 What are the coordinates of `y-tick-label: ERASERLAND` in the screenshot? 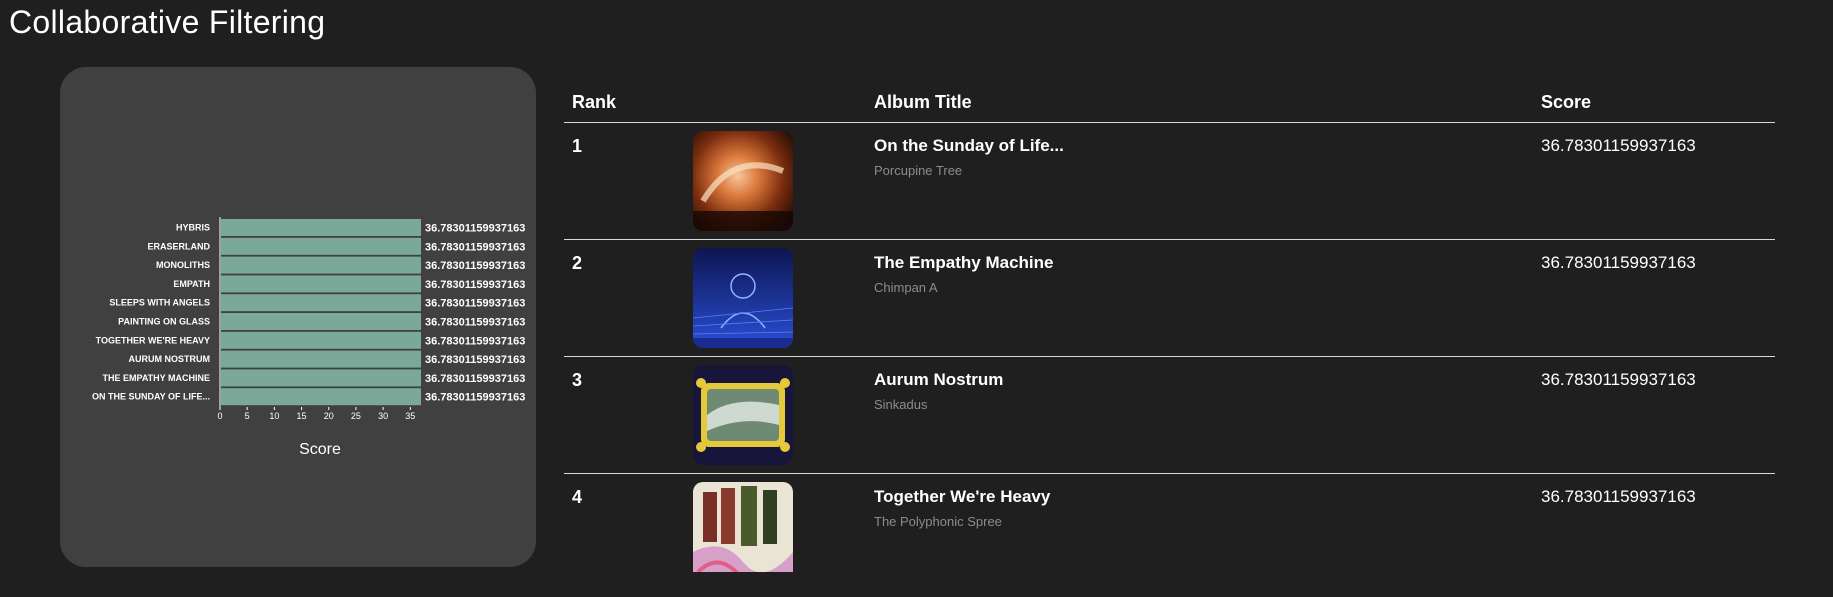 It's located at (178, 246).